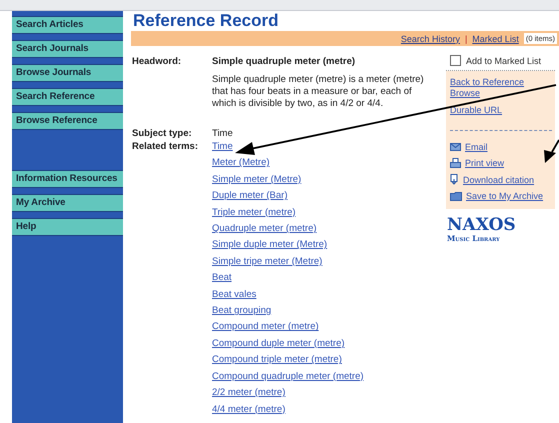 The width and height of the screenshot is (559, 423). What do you see at coordinates (329, 163) in the screenshot?
I see `related-term-link: Meter (Metre)` at bounding box center [329, 163].